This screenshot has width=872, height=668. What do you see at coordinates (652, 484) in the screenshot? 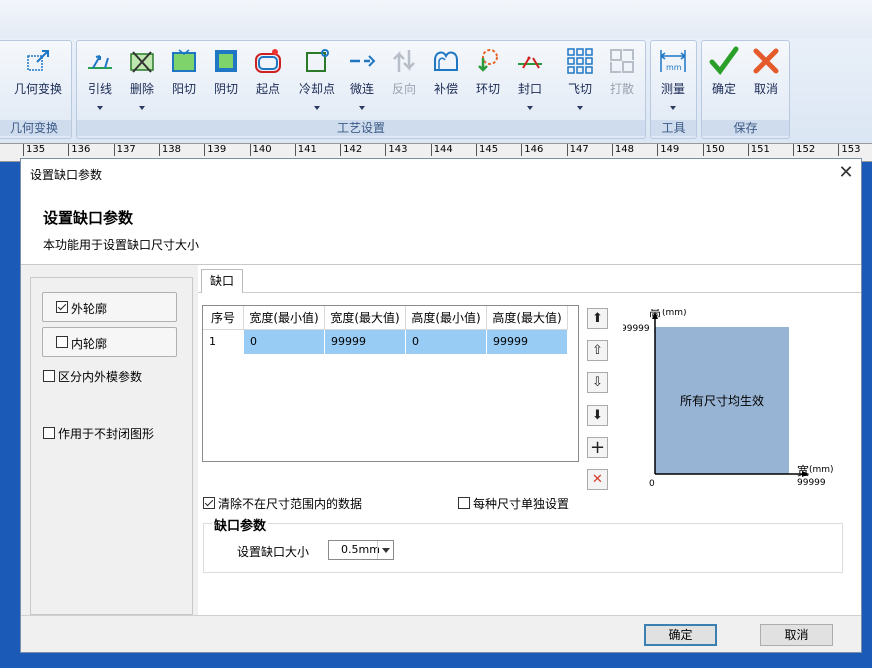
I see `origin-label: 0` at bounding box center [652, 484].